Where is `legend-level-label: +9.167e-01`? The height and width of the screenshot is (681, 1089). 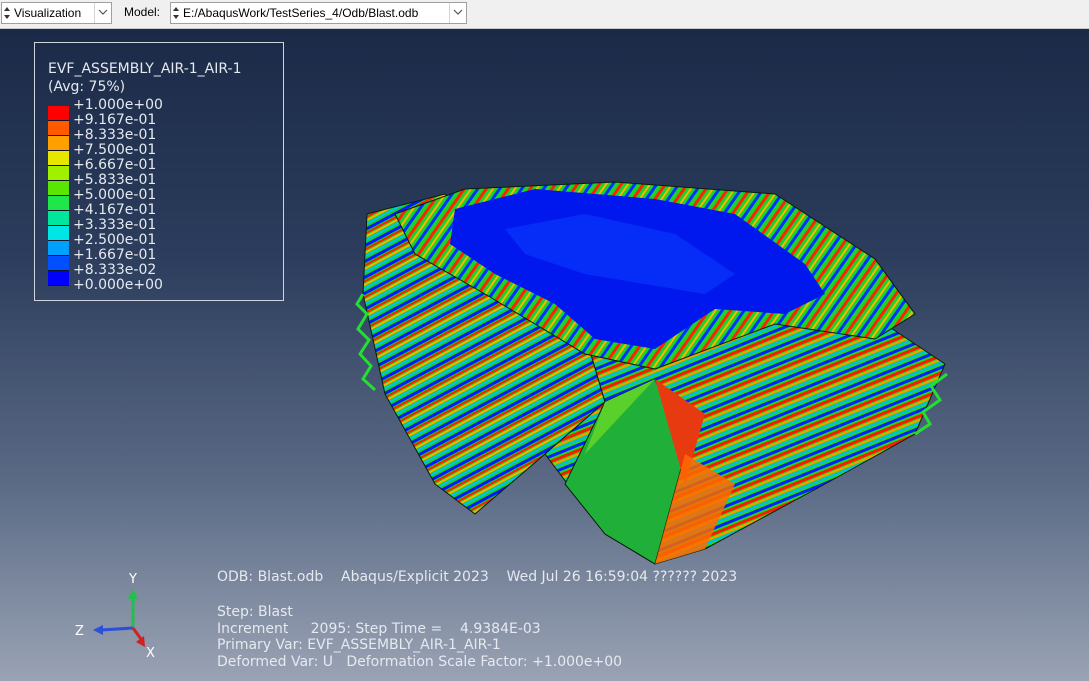
legend-level-label: +9.167e-01 is located at coordinates (115, 120).